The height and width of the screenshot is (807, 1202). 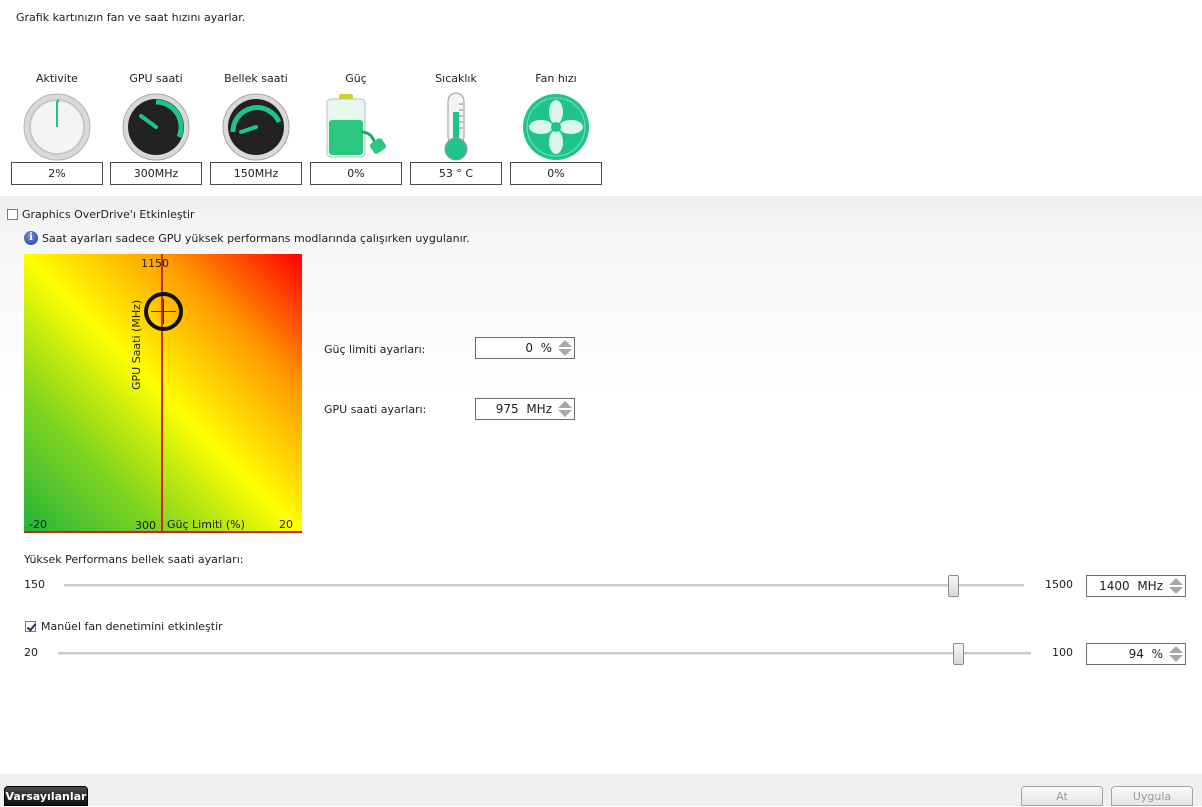 I want to click on gpu-clock-gauge-icon, so click(x=156, y=127).